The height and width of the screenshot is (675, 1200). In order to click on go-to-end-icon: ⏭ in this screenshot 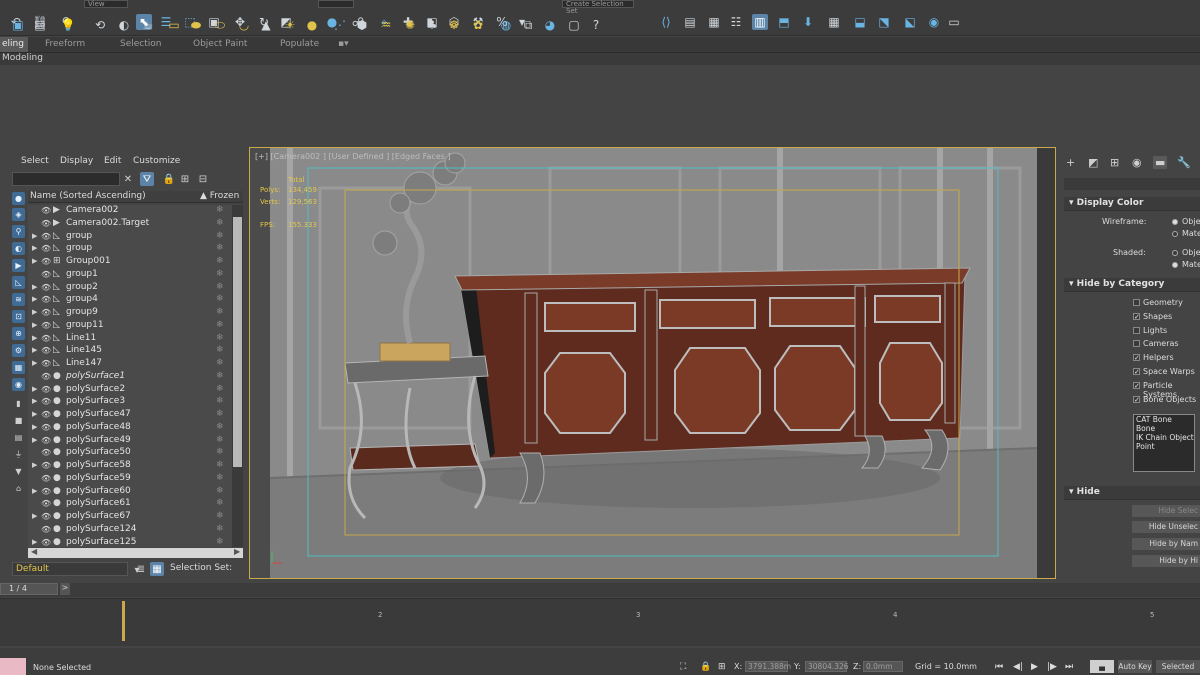, I will do `click(1069, 667)`.